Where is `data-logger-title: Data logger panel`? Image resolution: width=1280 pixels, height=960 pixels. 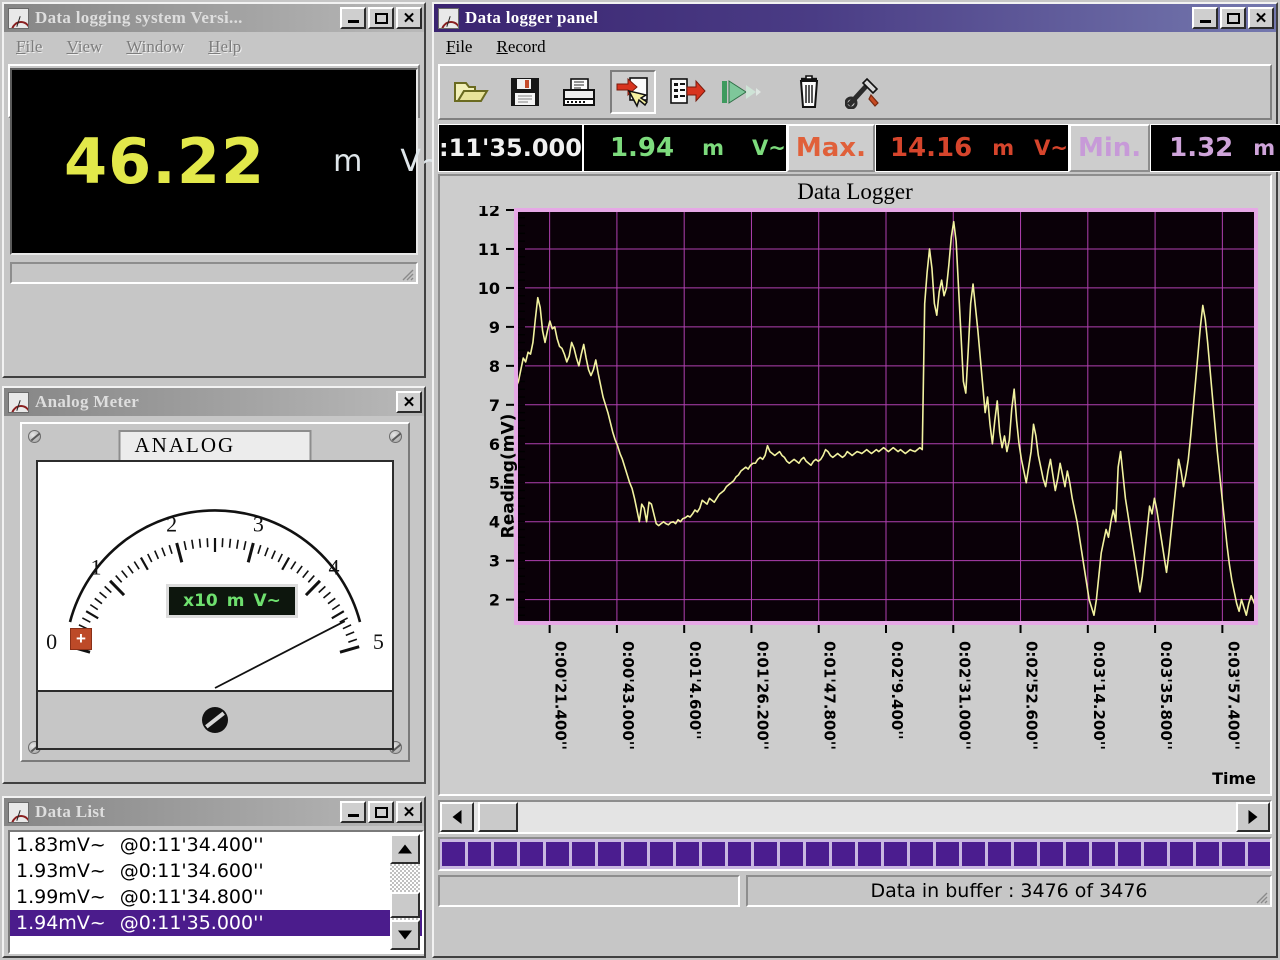 data-logger-title: Data logger panel is located at coordinates (532, 17).